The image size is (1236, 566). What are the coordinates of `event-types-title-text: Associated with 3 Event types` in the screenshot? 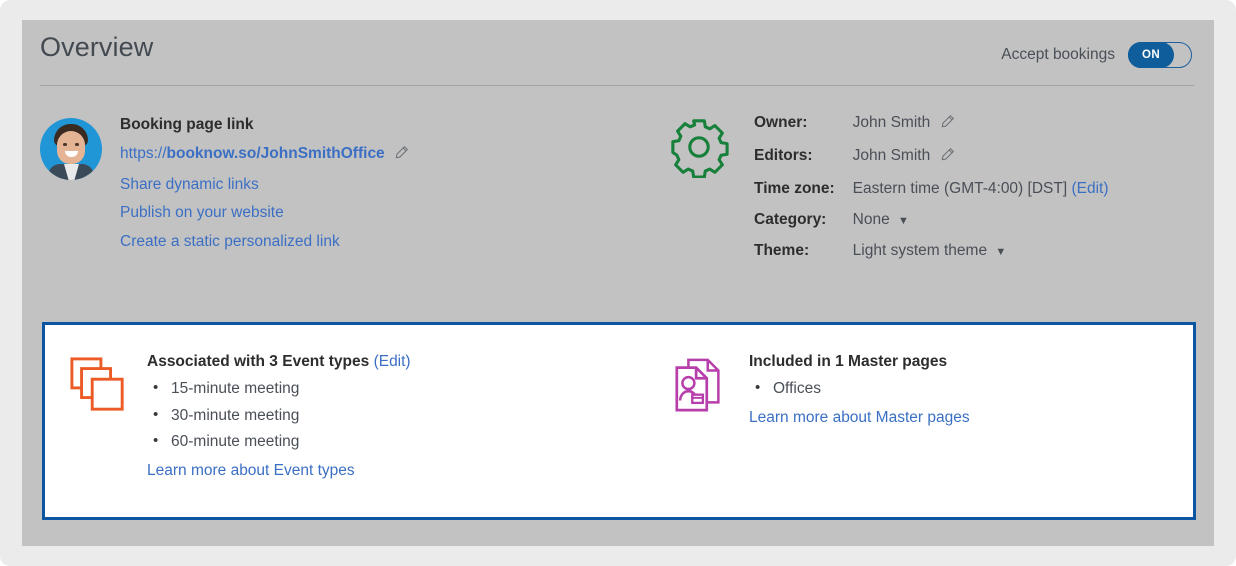 It's located at (258, 361).